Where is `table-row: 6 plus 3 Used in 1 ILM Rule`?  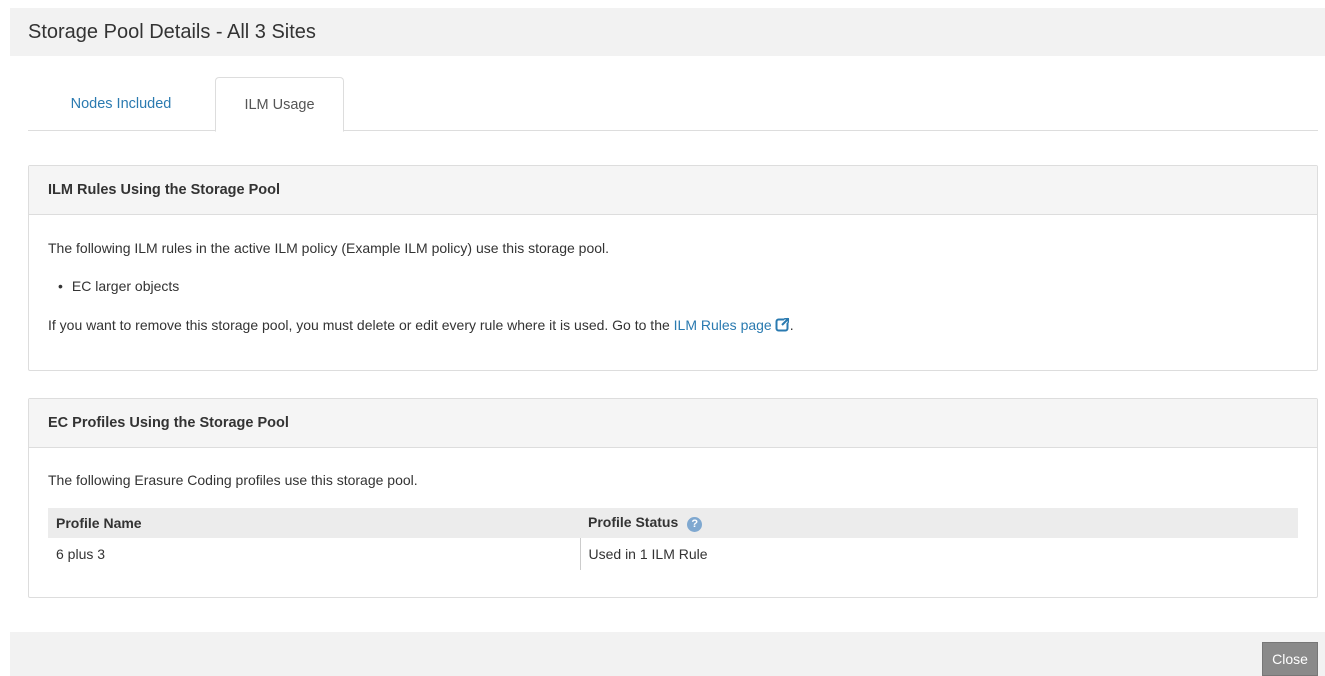 table-row: 6 plus 3 Used in 1 ILM Rule is located at coordinates (673, 554).